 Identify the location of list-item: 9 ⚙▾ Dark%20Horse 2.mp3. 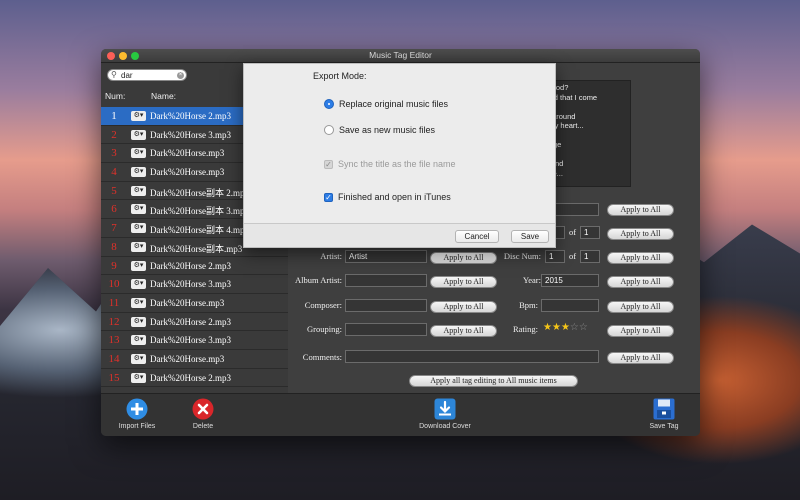
(194, 266).